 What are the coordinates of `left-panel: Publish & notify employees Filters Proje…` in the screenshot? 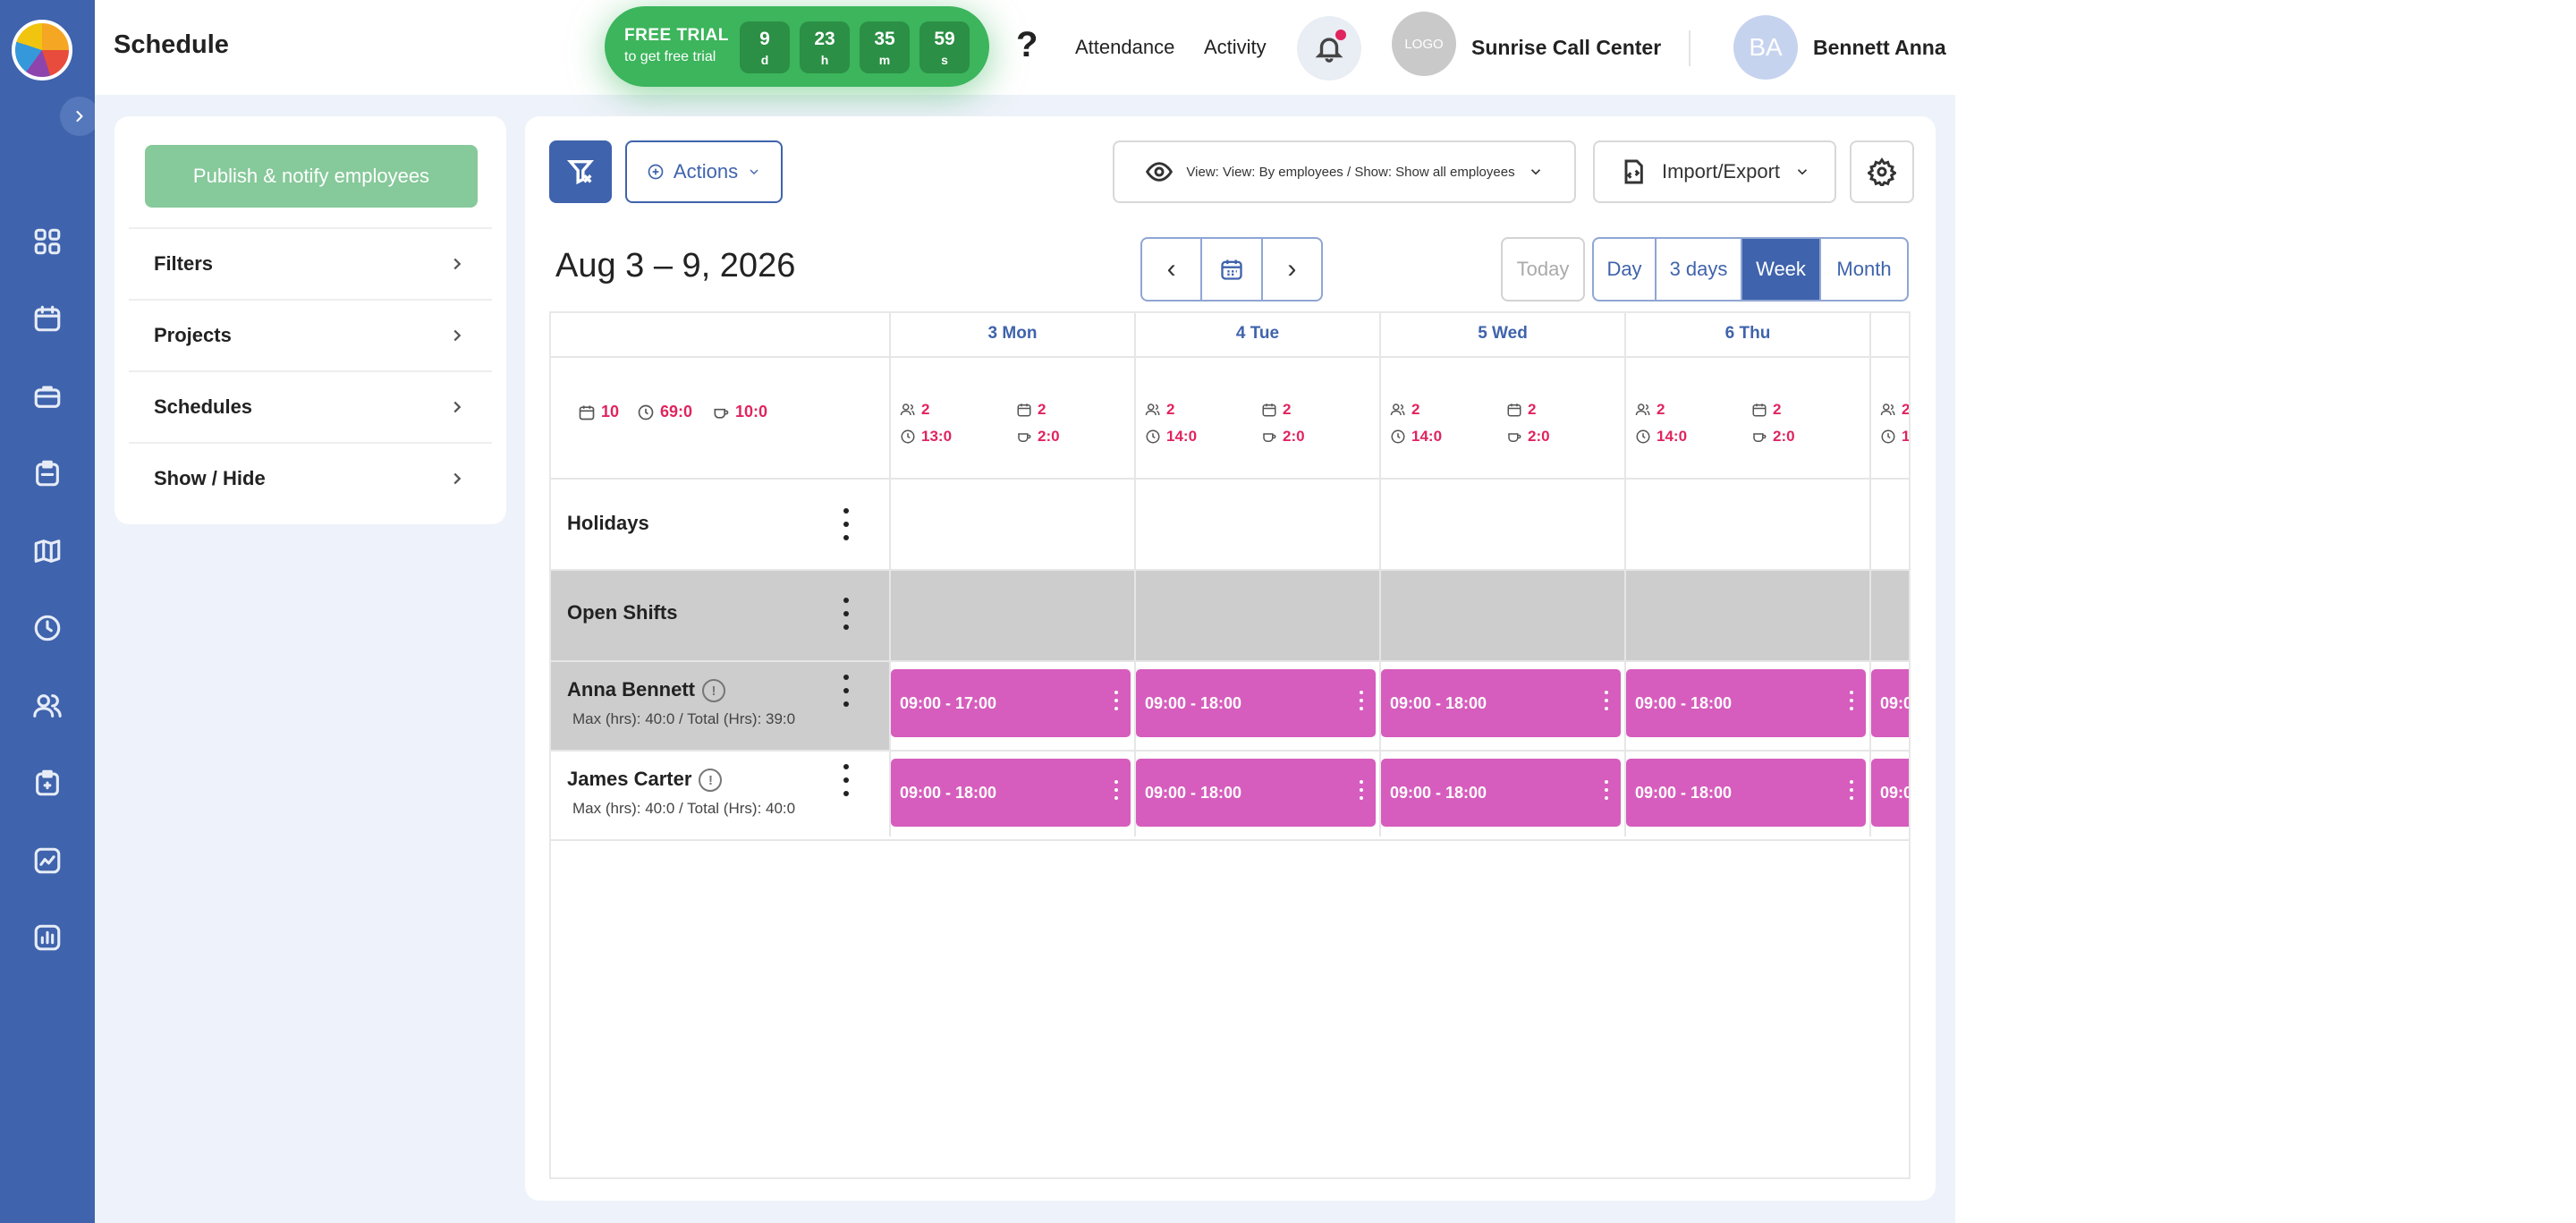 It's located at (310, 320).